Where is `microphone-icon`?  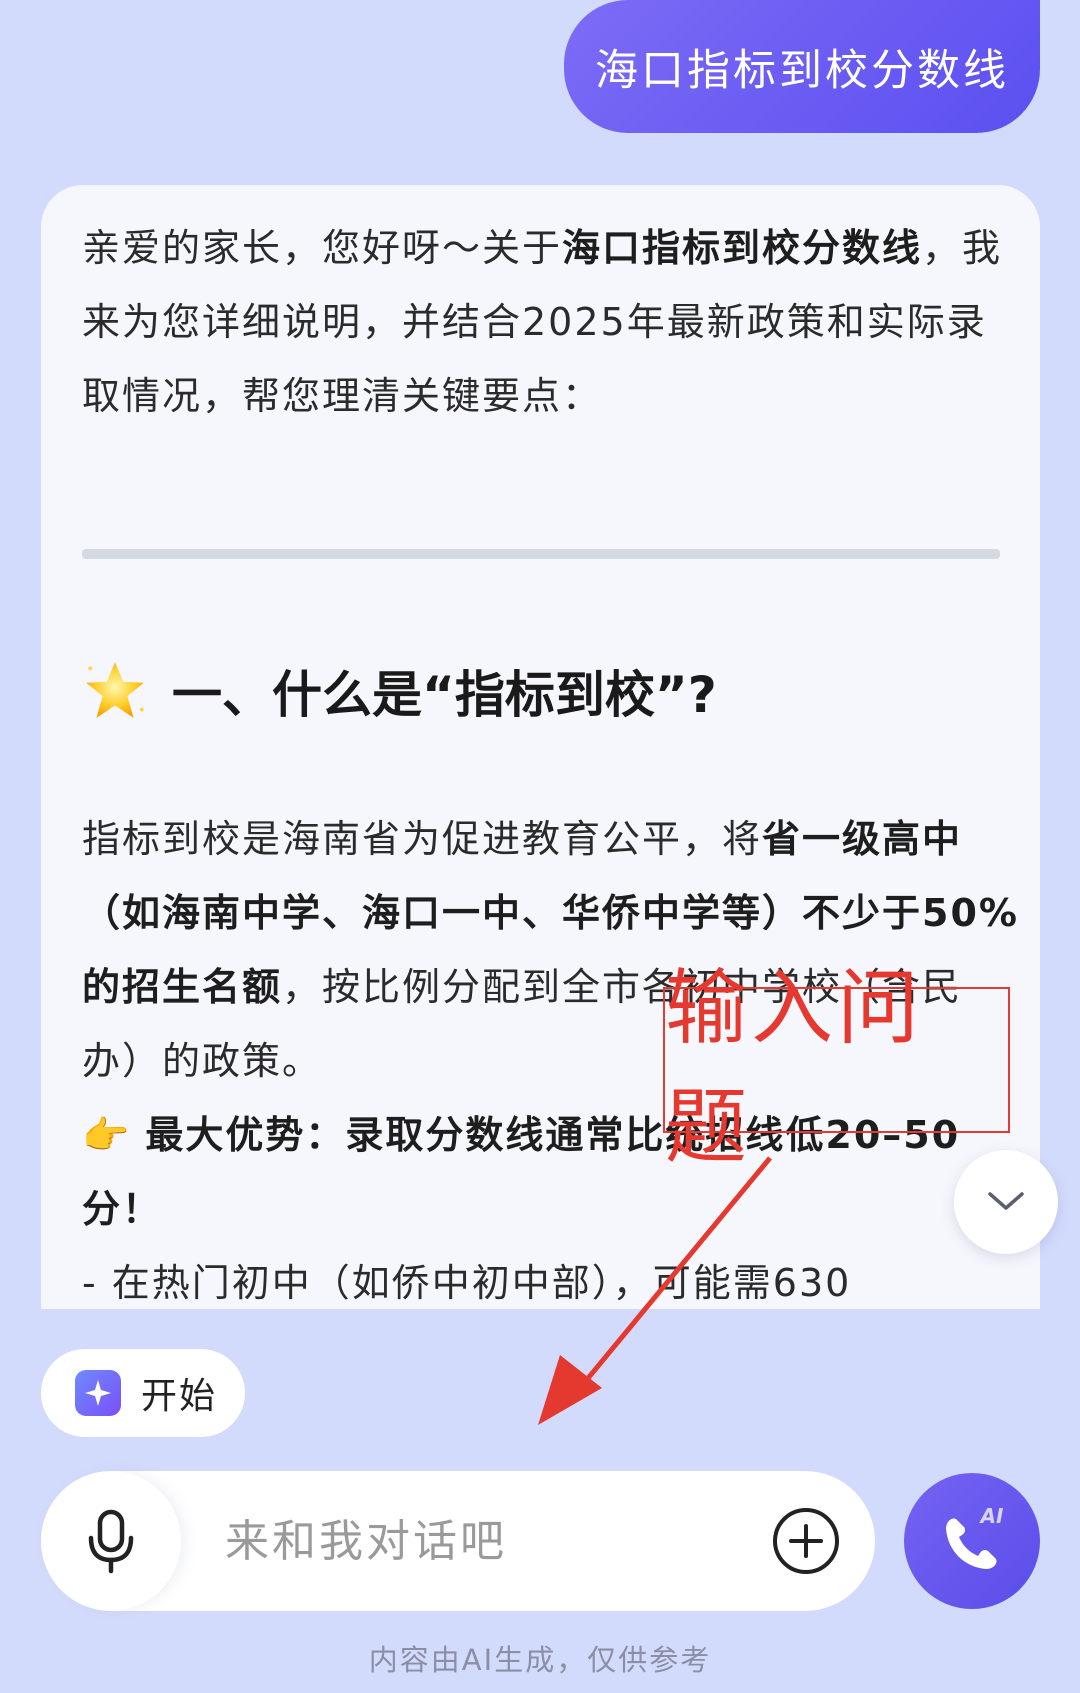
microphone-icon is located at coordinates (111, 1541).